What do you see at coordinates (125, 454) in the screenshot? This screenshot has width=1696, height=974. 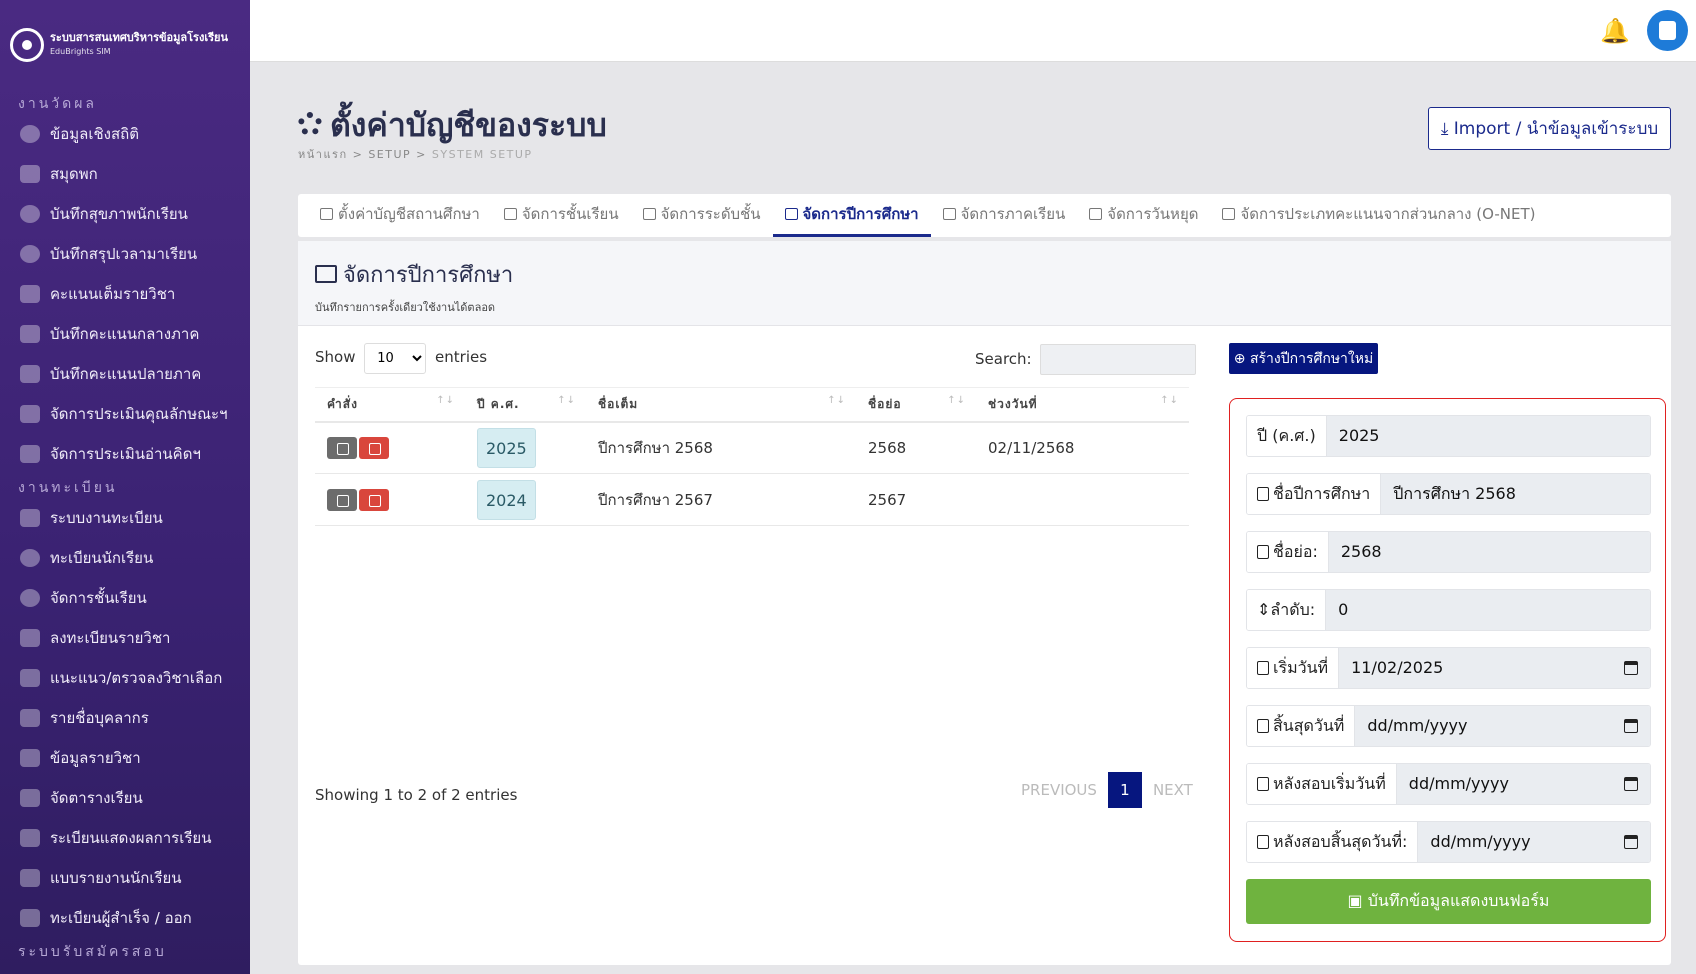 I see `sidebar-item-reading: จัดการประเมินอ่านคิดฯ` at bounding box center [125, 454].